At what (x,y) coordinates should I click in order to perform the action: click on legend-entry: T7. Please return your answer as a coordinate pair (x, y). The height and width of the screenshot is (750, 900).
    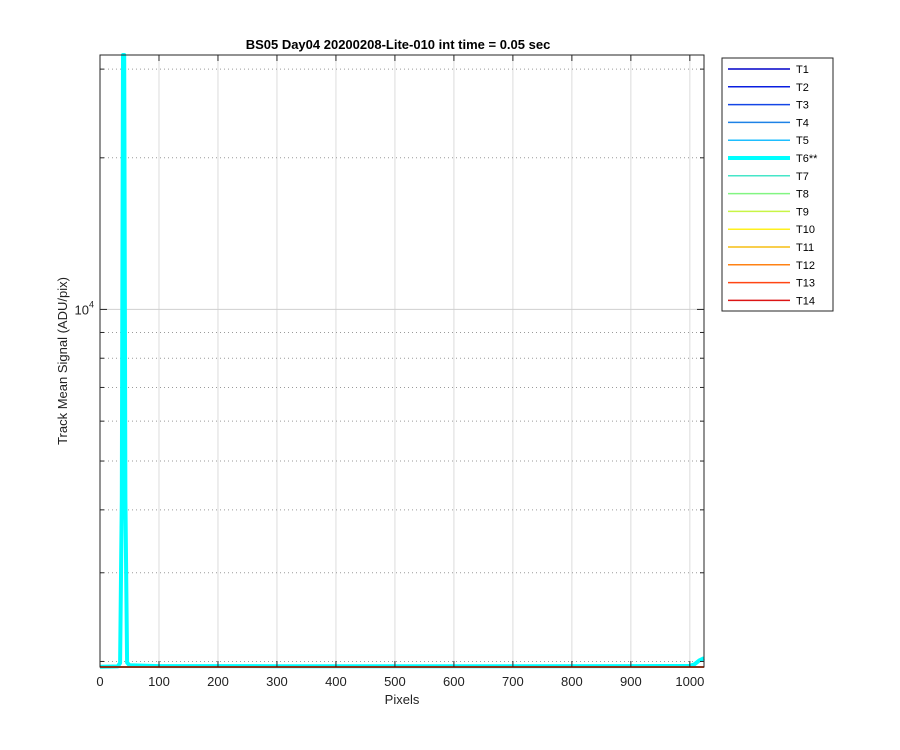
    Looking at the image, I should click on (802, 177).